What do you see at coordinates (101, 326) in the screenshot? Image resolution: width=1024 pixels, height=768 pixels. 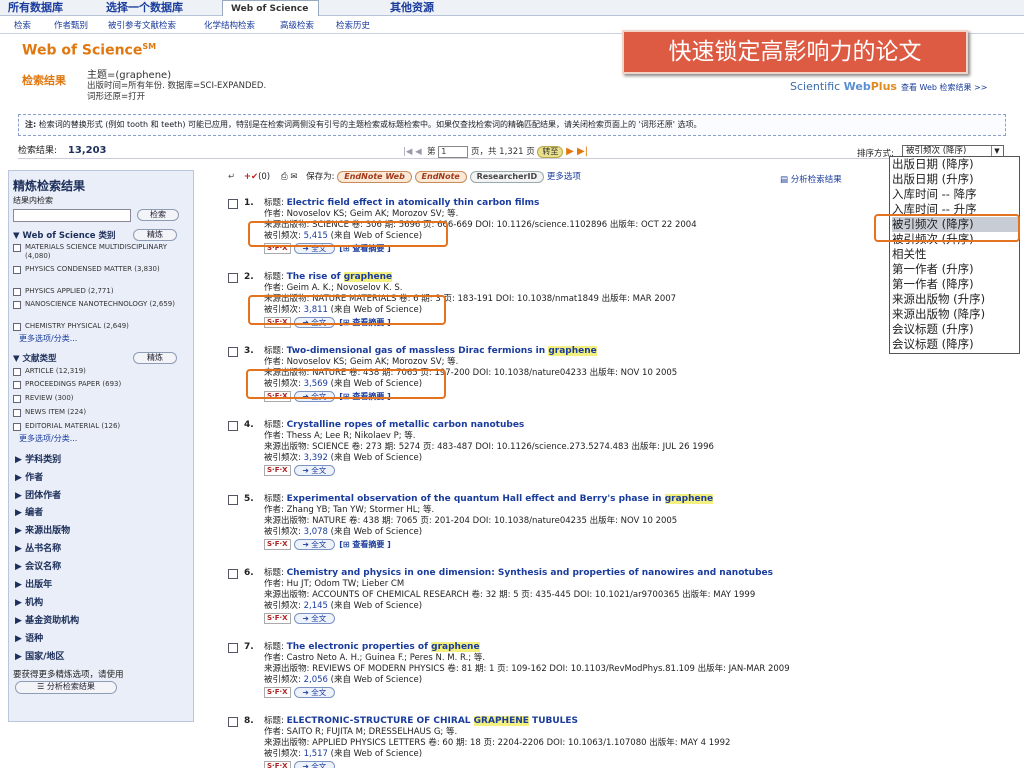 I see `category-item: CHEMISTRY PHYSICAL (2,649)` at bounding box center [101, 326].